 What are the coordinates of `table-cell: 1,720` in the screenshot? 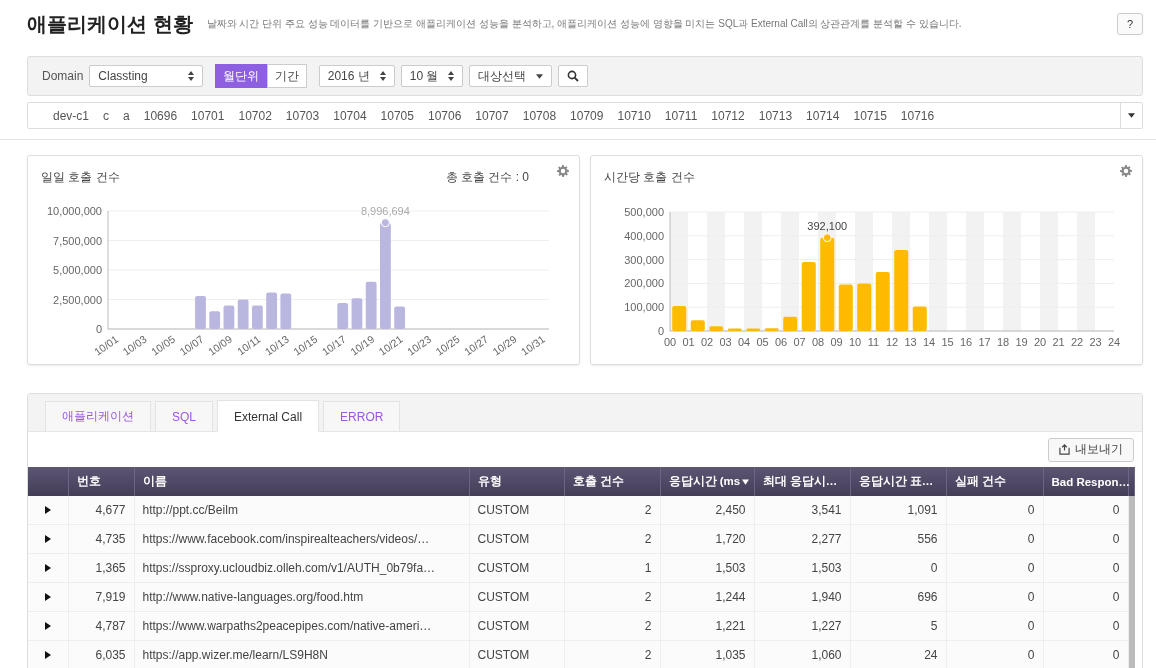 It's located at (707, 539).